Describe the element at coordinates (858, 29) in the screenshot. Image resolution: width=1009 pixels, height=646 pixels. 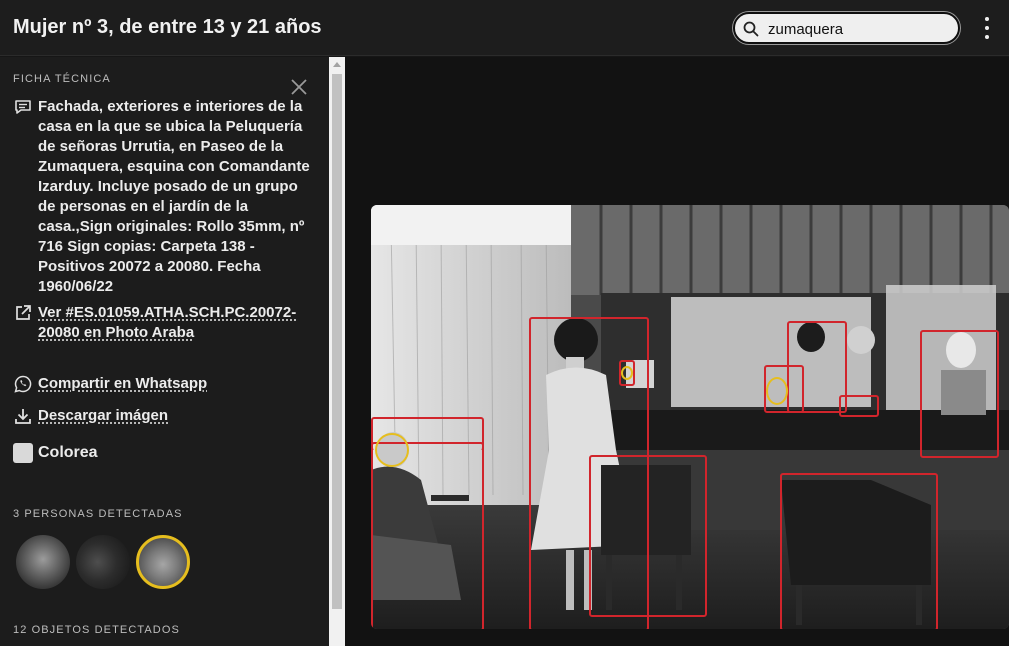
I see `search-input` at that location.